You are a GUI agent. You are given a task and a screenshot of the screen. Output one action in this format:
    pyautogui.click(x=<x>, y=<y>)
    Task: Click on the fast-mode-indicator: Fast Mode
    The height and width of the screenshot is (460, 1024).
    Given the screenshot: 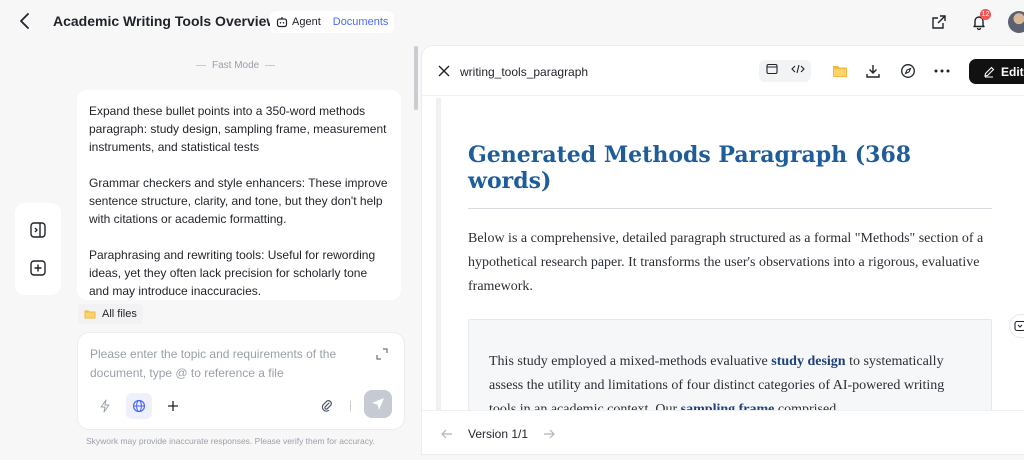 What is the action you would take?
    pyautogui.click(x=236, y=65)
    